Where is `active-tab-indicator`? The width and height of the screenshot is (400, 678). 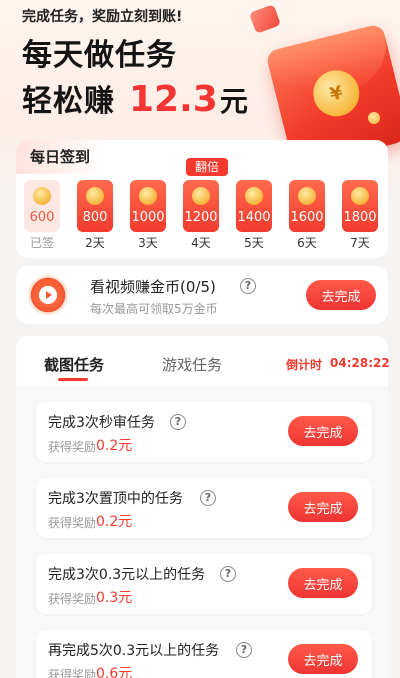
active-tab-indicator is located at coordinates (73, 379).